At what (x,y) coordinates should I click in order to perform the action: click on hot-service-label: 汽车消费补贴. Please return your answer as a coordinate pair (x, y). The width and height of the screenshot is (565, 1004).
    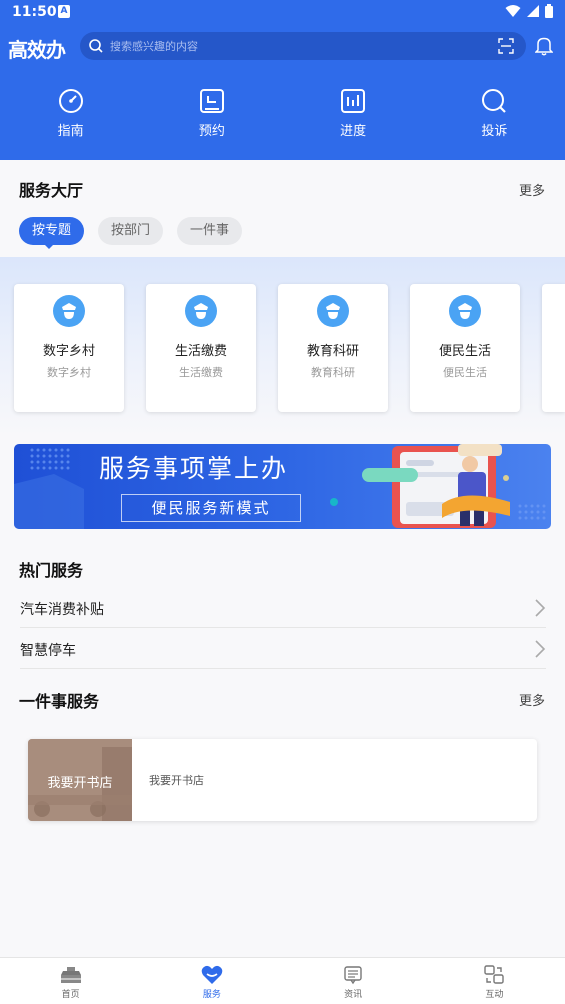
    Looking at the image, I should click on (62, 610).